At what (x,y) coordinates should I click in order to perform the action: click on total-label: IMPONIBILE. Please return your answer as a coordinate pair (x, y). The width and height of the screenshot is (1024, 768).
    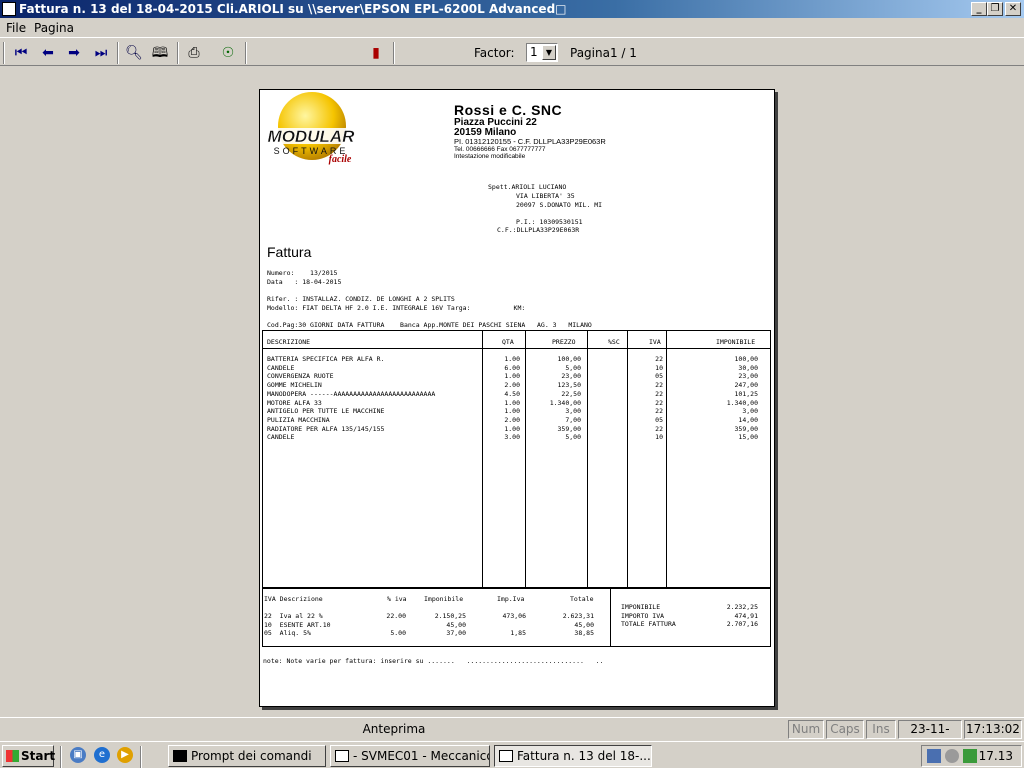
    Looking at the image, I should click on (641, 607).